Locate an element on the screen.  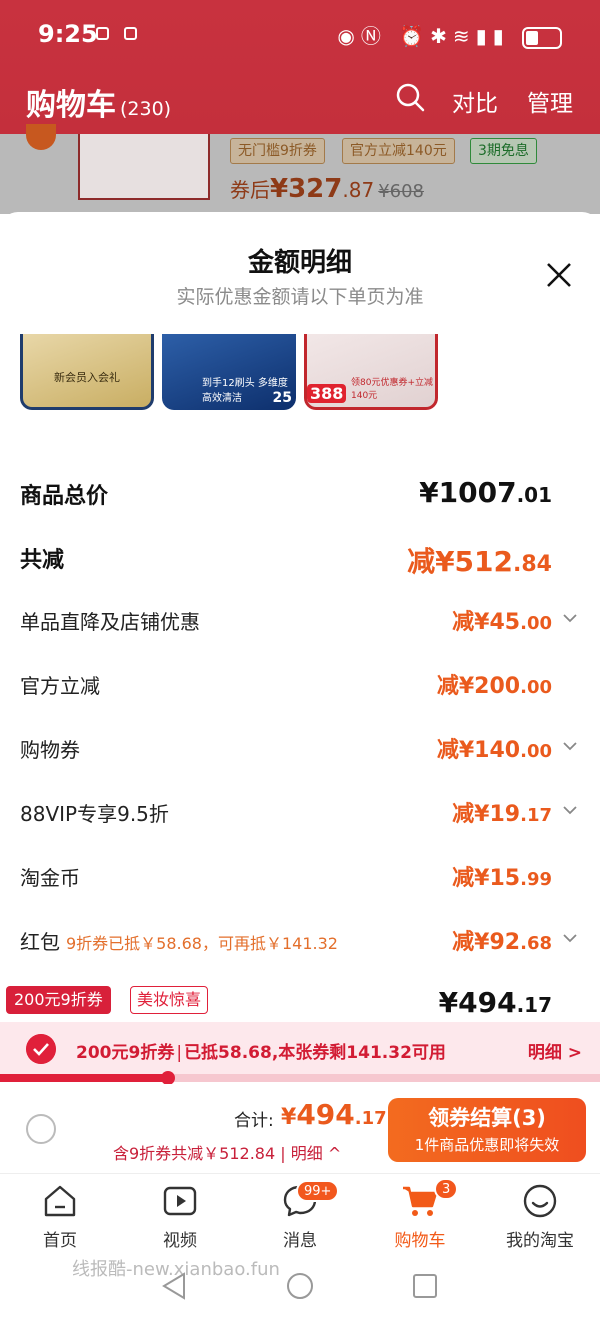
back-icon is located at coordinates (173, 1286).